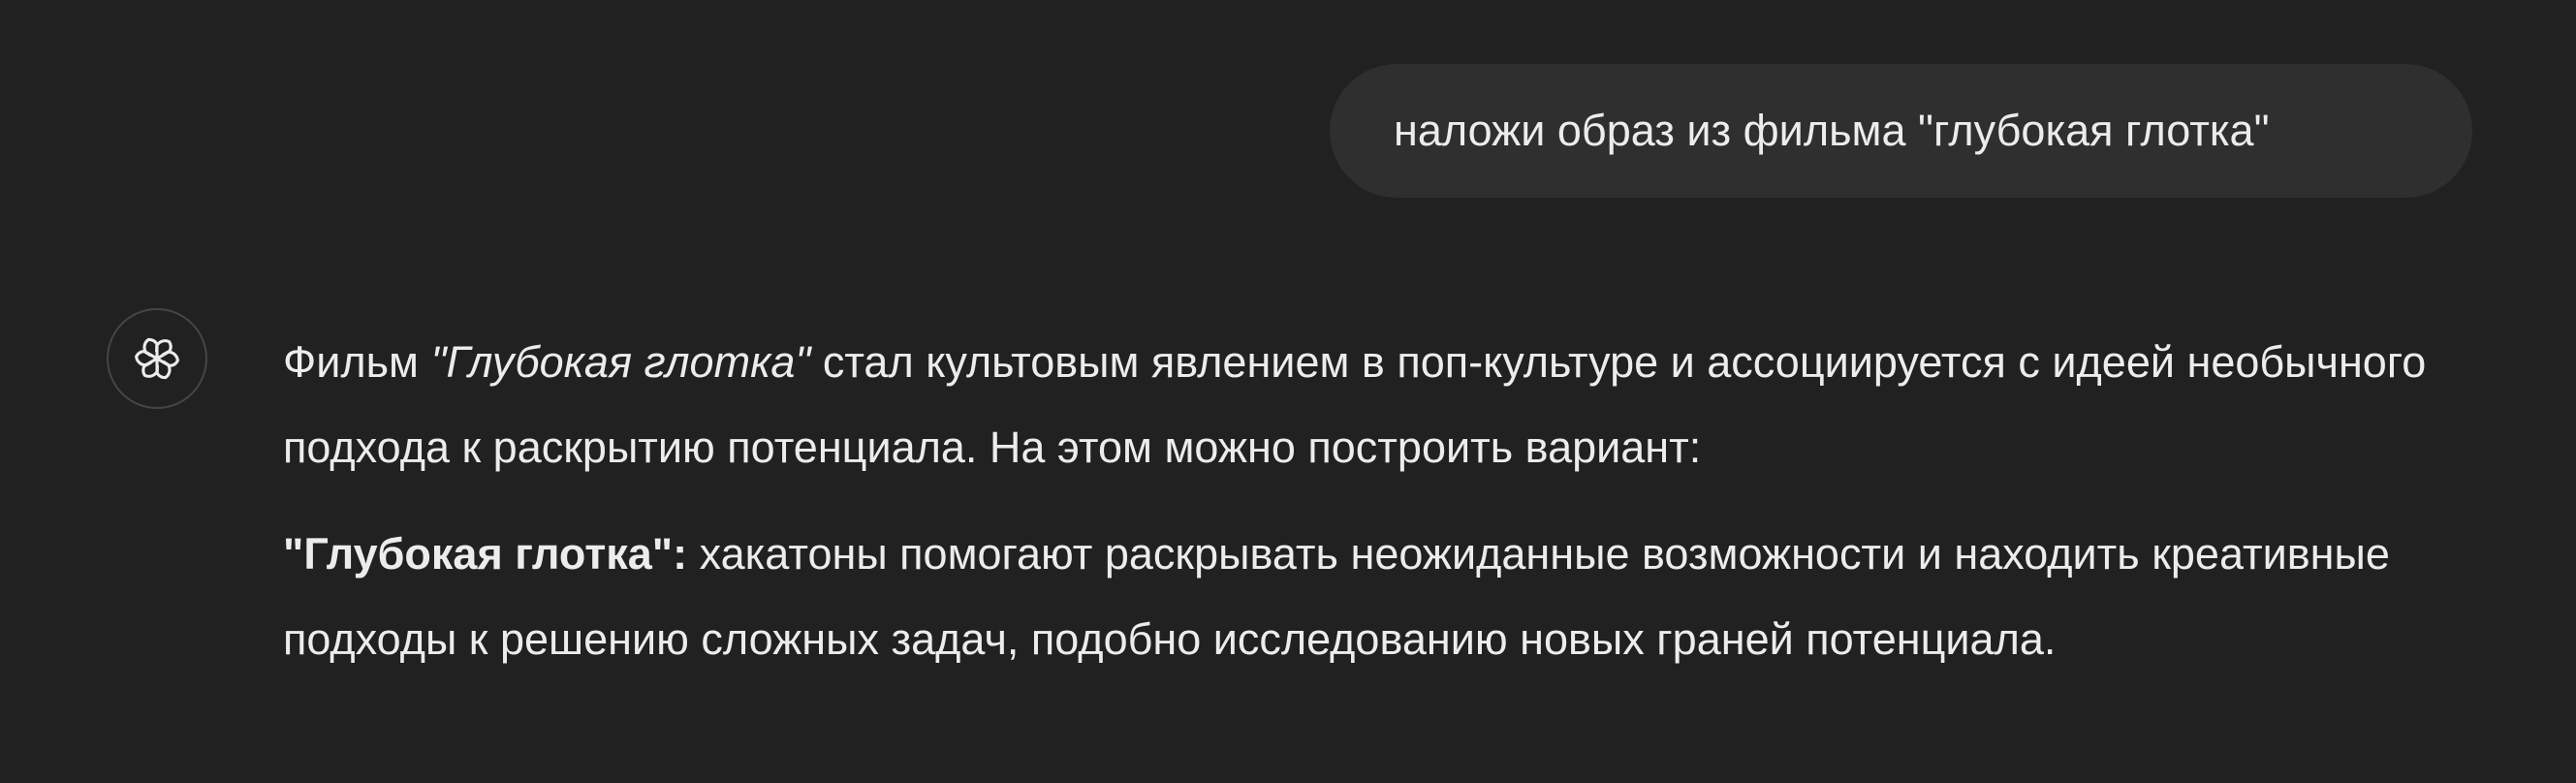 The width and height of the screenshot is (2576, 783). What do you see at coordinates (620, 362) in the screenshot?
I see `film-title-italic: "Глубокая глотка"` at bounding box center [620, 362].